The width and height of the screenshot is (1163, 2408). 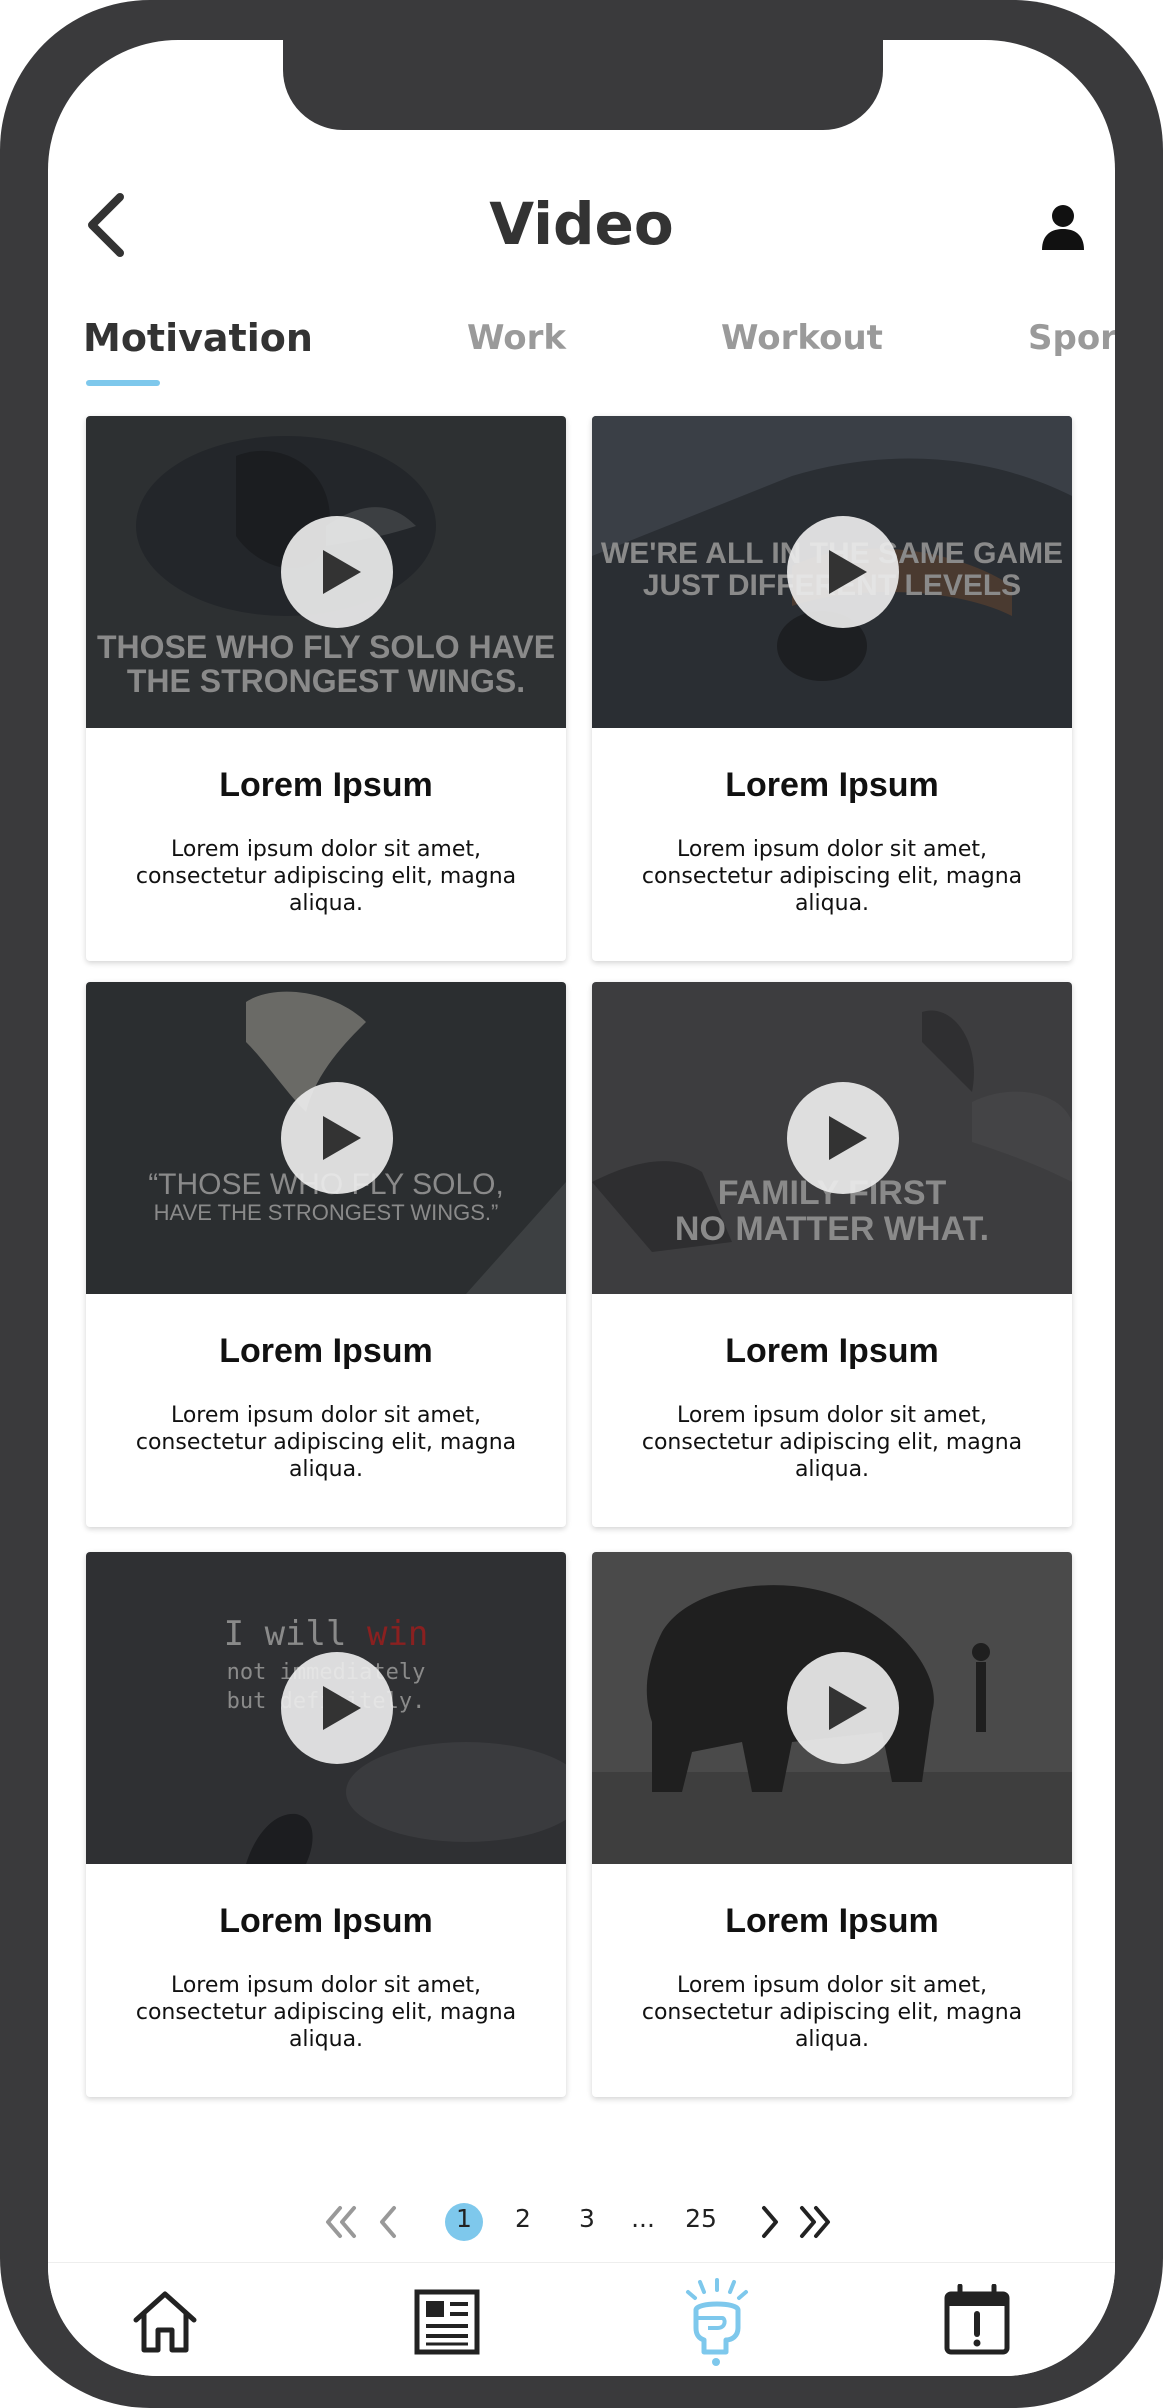 I want to click on tab-workout: Workout, so click(x=802, y=338).